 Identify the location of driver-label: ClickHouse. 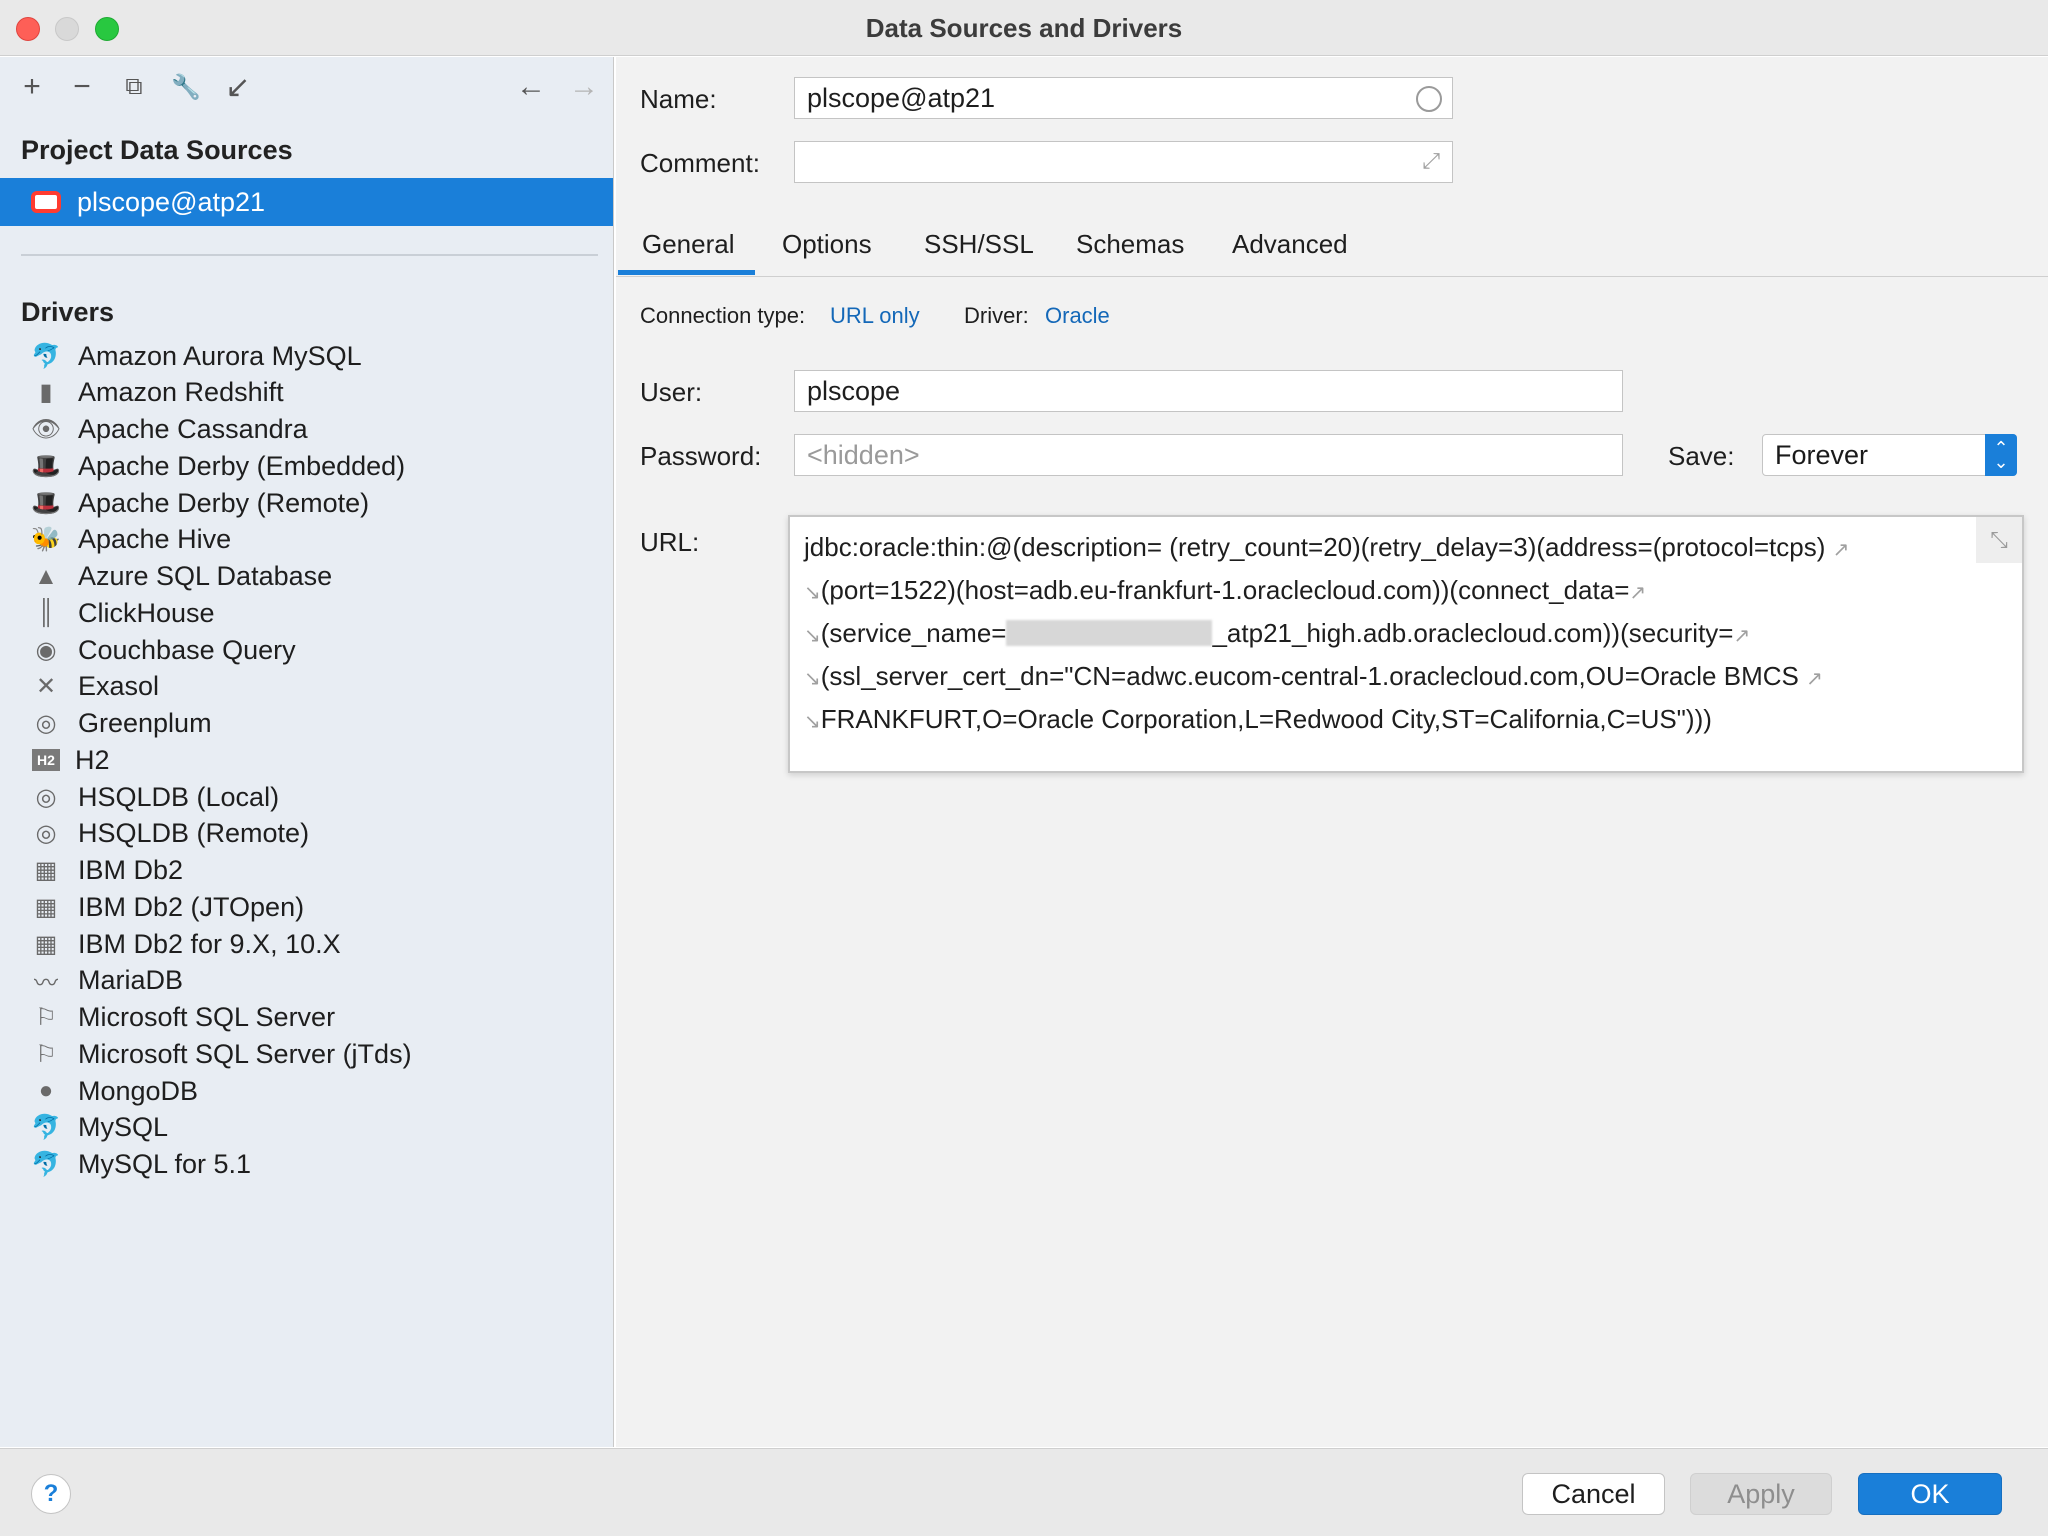
(146, 612).